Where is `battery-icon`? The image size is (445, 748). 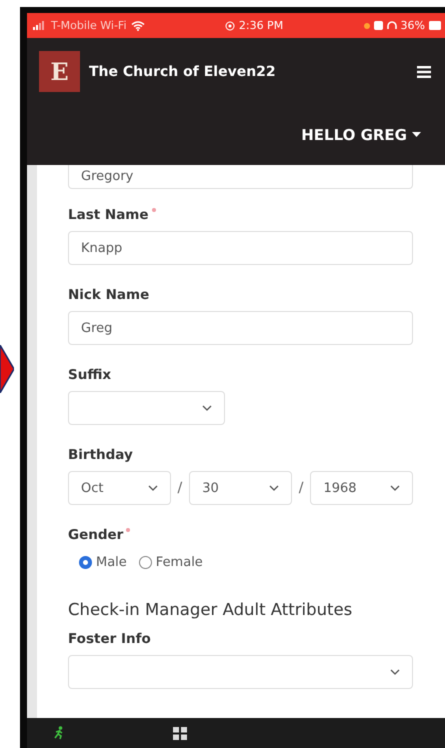
battery-icon is located at coordinates (434, 25).